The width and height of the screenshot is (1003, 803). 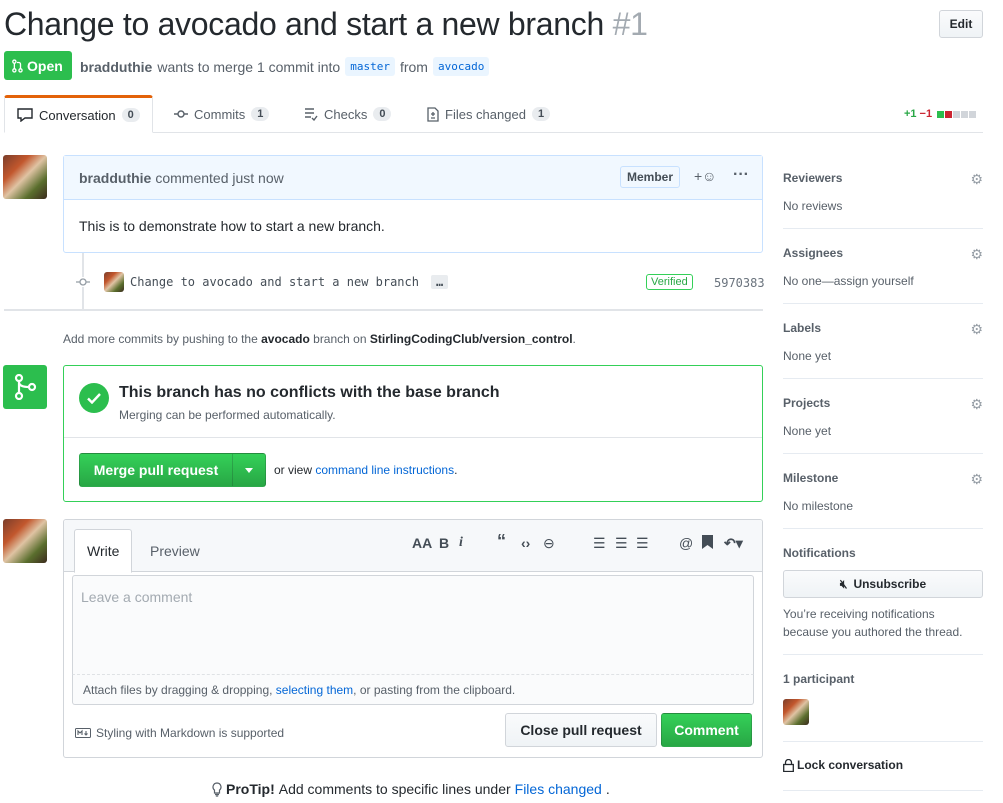 What do you see at coordinates (525, 543) in the screenshot?
I see `code-icon: ‹›` at bounding box center [525, 543].